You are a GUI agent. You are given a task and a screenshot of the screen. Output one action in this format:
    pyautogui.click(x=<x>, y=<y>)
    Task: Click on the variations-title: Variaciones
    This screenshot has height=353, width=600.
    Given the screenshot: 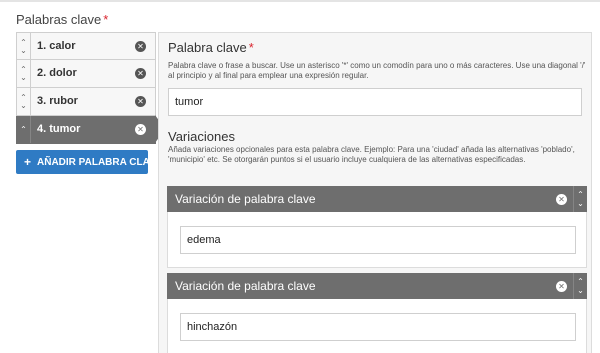 What is the action you would take?
    pyautogui.click(x=201, y=136)
    